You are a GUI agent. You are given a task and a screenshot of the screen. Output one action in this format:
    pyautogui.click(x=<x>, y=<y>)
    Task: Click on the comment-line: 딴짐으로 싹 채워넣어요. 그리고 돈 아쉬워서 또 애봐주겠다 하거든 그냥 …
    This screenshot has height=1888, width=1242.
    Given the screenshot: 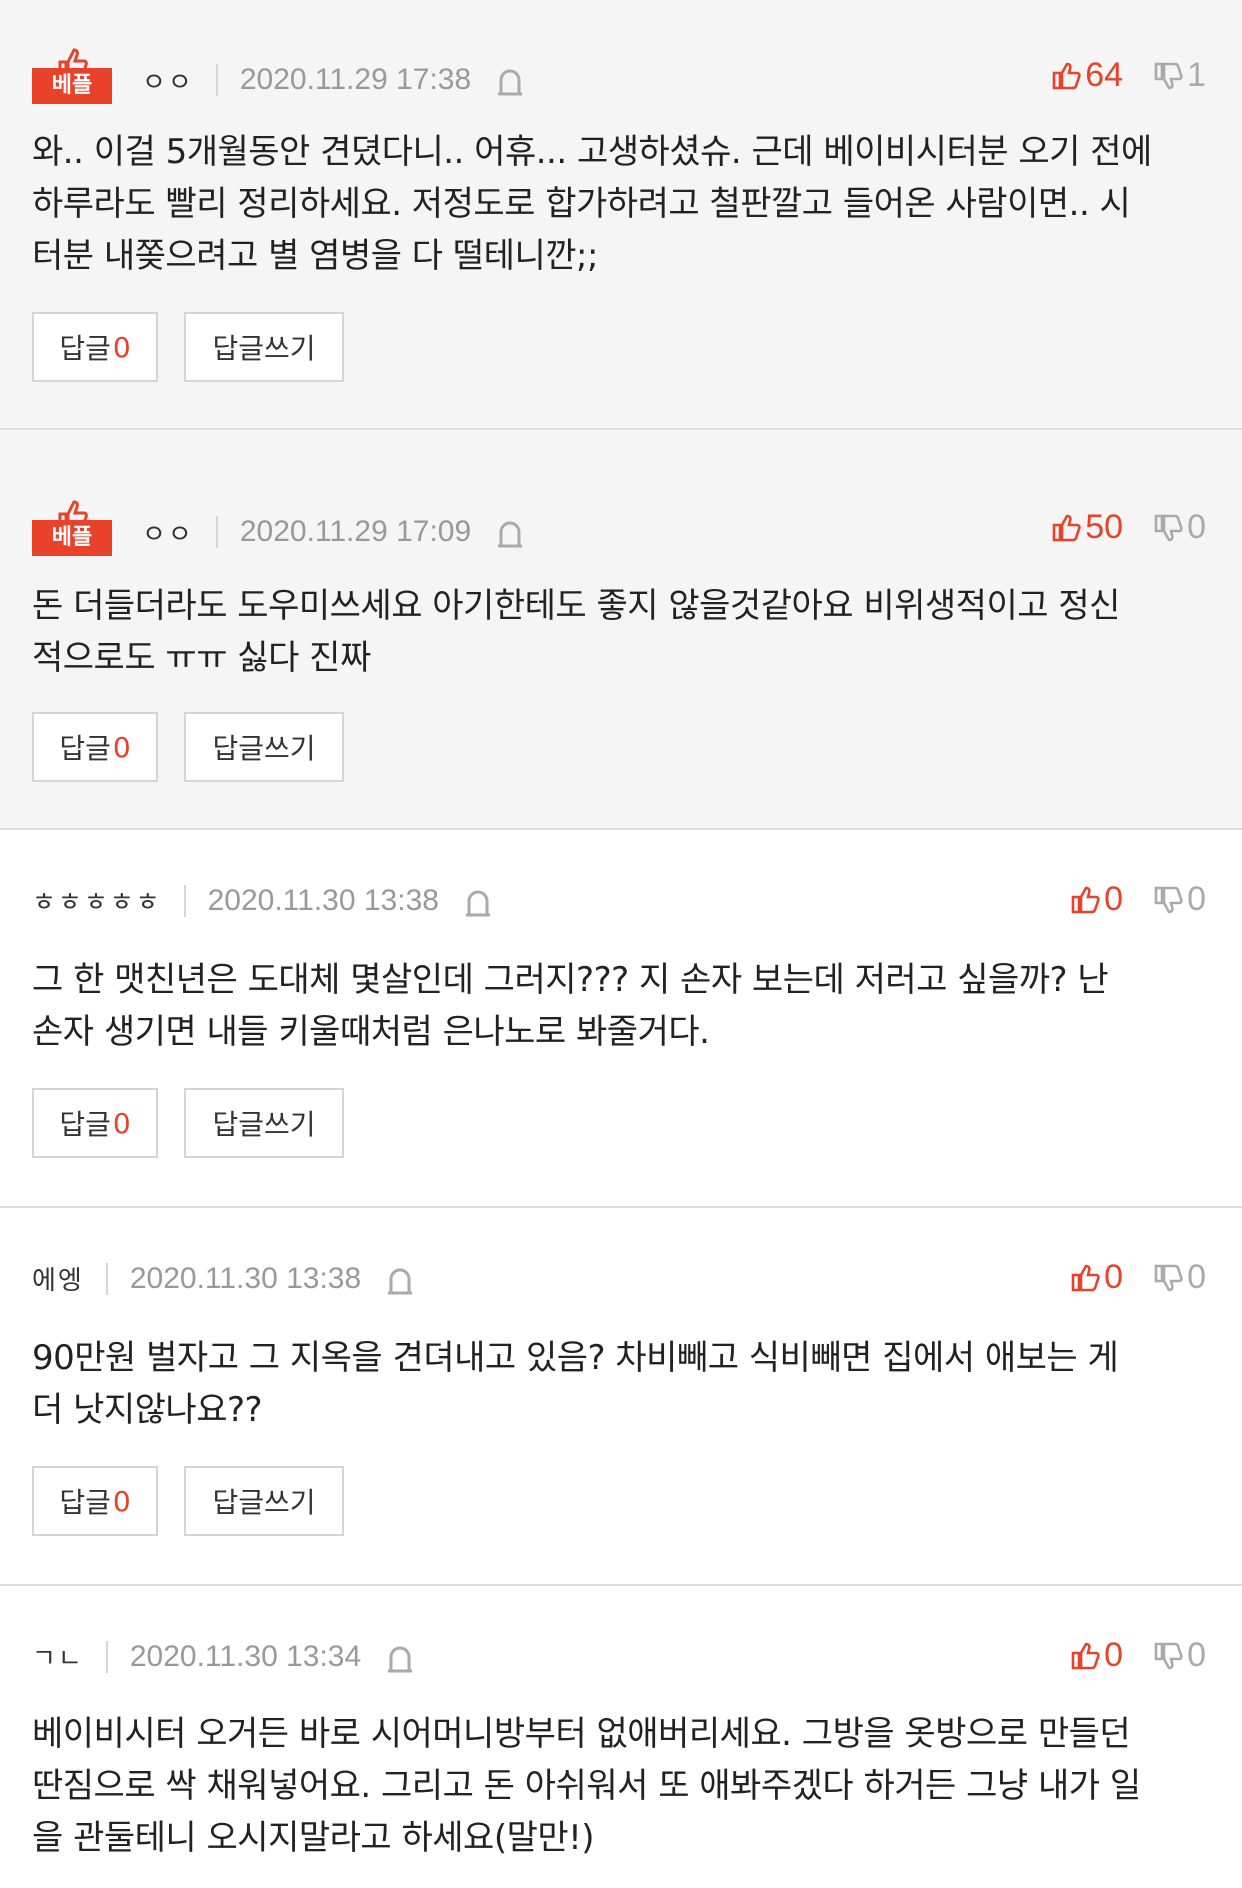 What is the action you would take?
    pyautogui.click(x=586, y=1786)
    